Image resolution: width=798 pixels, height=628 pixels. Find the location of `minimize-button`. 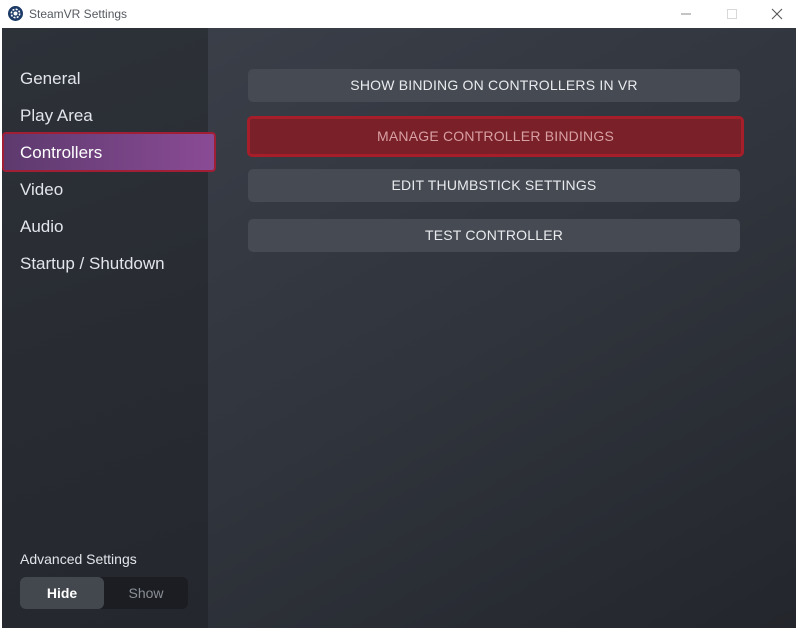

minimize-button is located at coordinates (686, 14).